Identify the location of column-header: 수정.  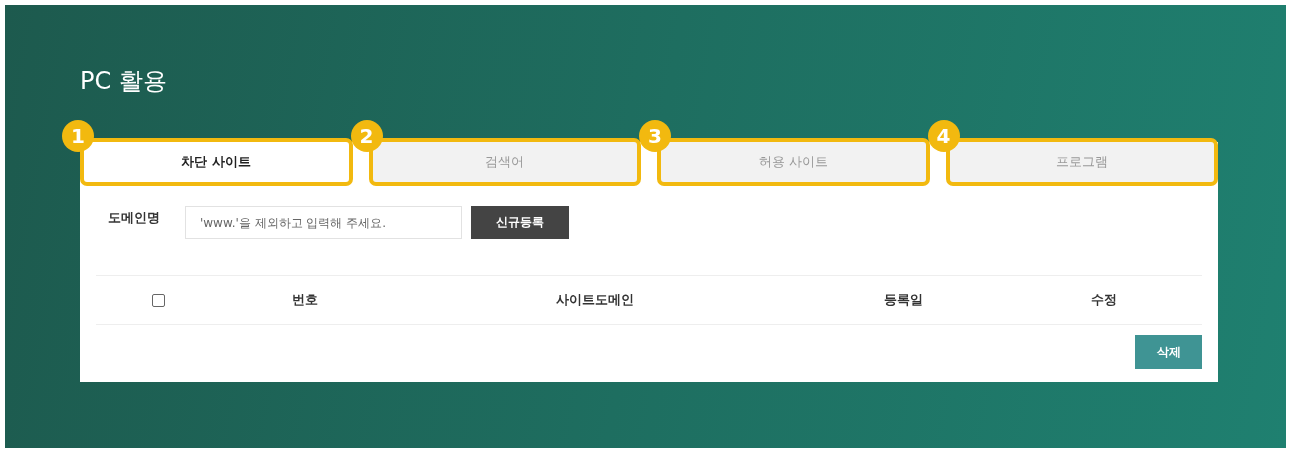
(1104, 300).